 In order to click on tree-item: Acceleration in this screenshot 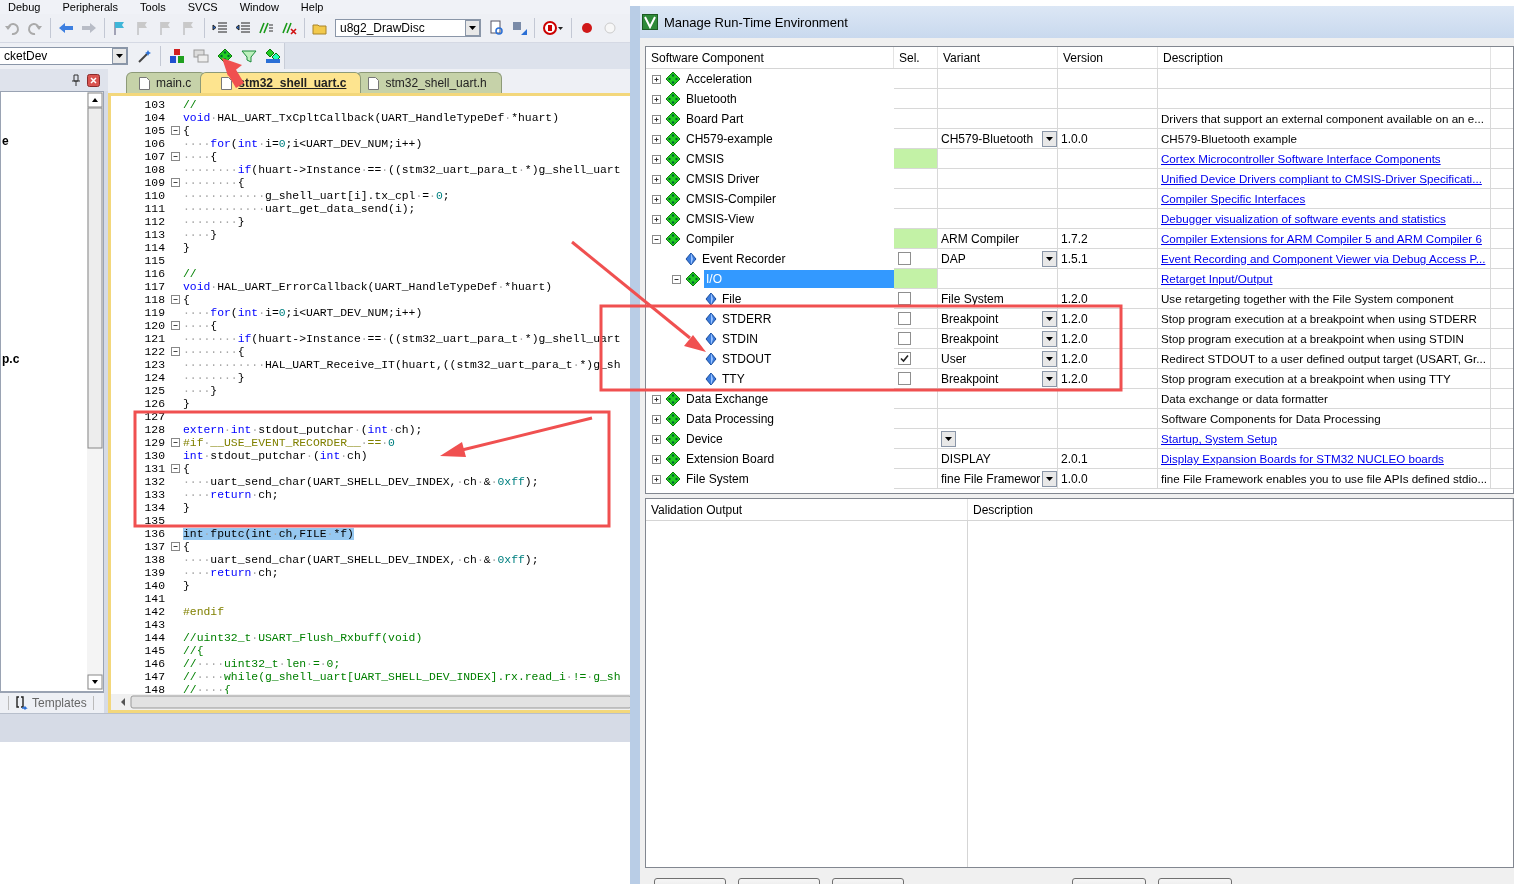, I will do `click(789, 79)`.